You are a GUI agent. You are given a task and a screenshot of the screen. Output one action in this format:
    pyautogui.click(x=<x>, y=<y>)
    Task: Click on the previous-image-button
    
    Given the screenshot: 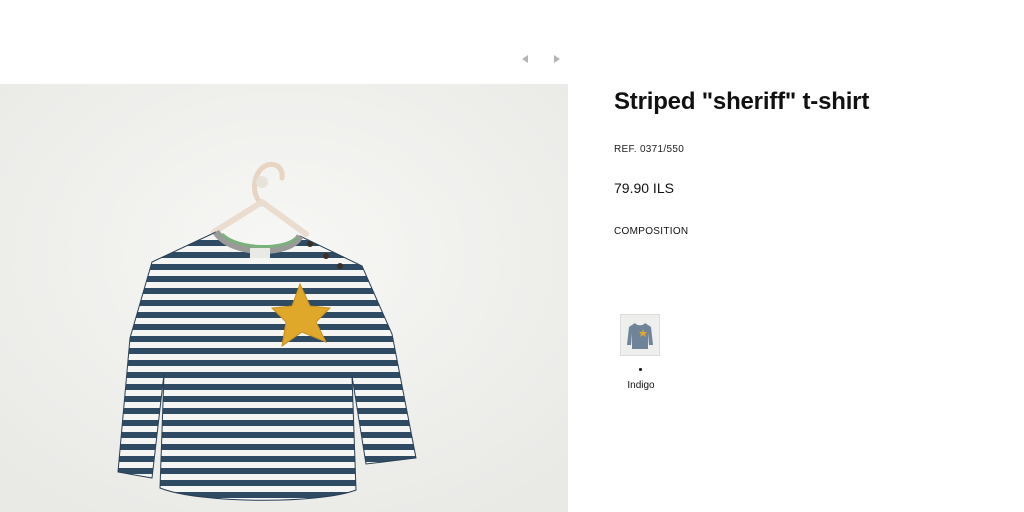 What is the action you would take?
    pyautogui.click(x=525, y=59)
    